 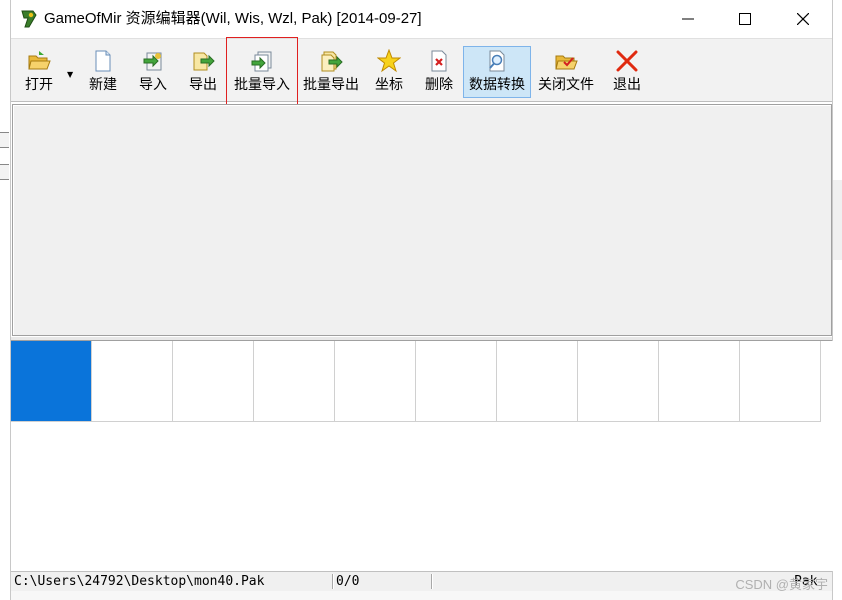 I want to click on convert-data-label: 数据转换, so click(x=497, y=85).